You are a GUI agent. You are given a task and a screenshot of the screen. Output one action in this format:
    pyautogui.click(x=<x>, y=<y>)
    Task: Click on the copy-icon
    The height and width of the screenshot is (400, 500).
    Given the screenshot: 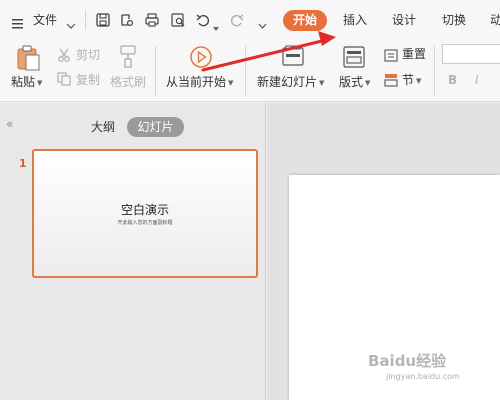 What is the action you would take?
    pyautogui.click(x=64, y=80)
    